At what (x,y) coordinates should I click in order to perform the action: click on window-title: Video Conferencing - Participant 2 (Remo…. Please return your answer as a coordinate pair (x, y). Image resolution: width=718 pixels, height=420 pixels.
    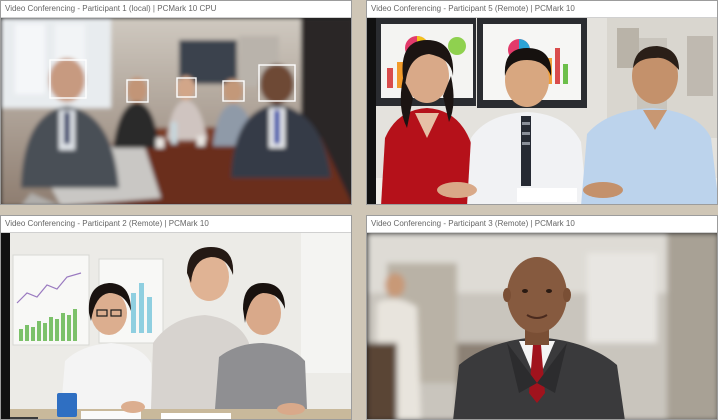
    Looking at the image, I should click on (176, 224).